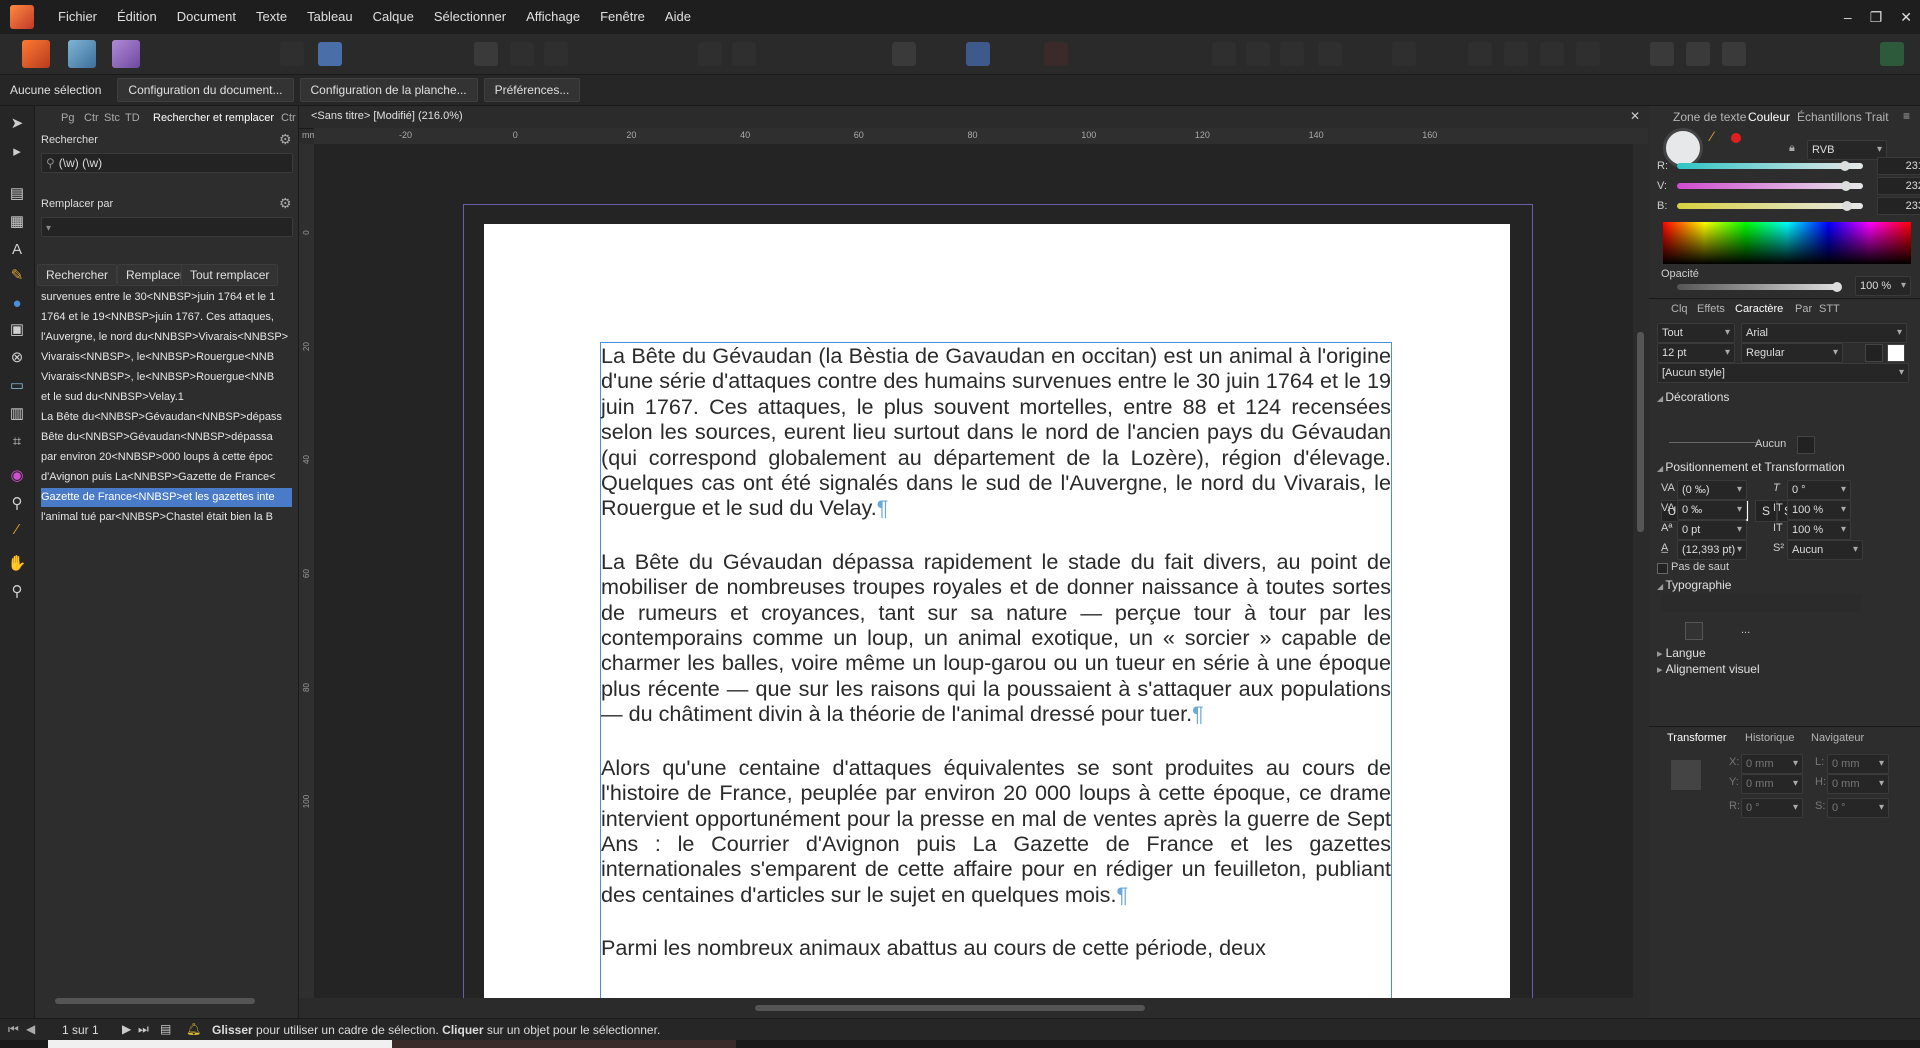 The height and width of the screenshot is (1048, 1920). Describe the element at coordinates (1770, 166) in the screenshot. I see `r-slider` at that location.